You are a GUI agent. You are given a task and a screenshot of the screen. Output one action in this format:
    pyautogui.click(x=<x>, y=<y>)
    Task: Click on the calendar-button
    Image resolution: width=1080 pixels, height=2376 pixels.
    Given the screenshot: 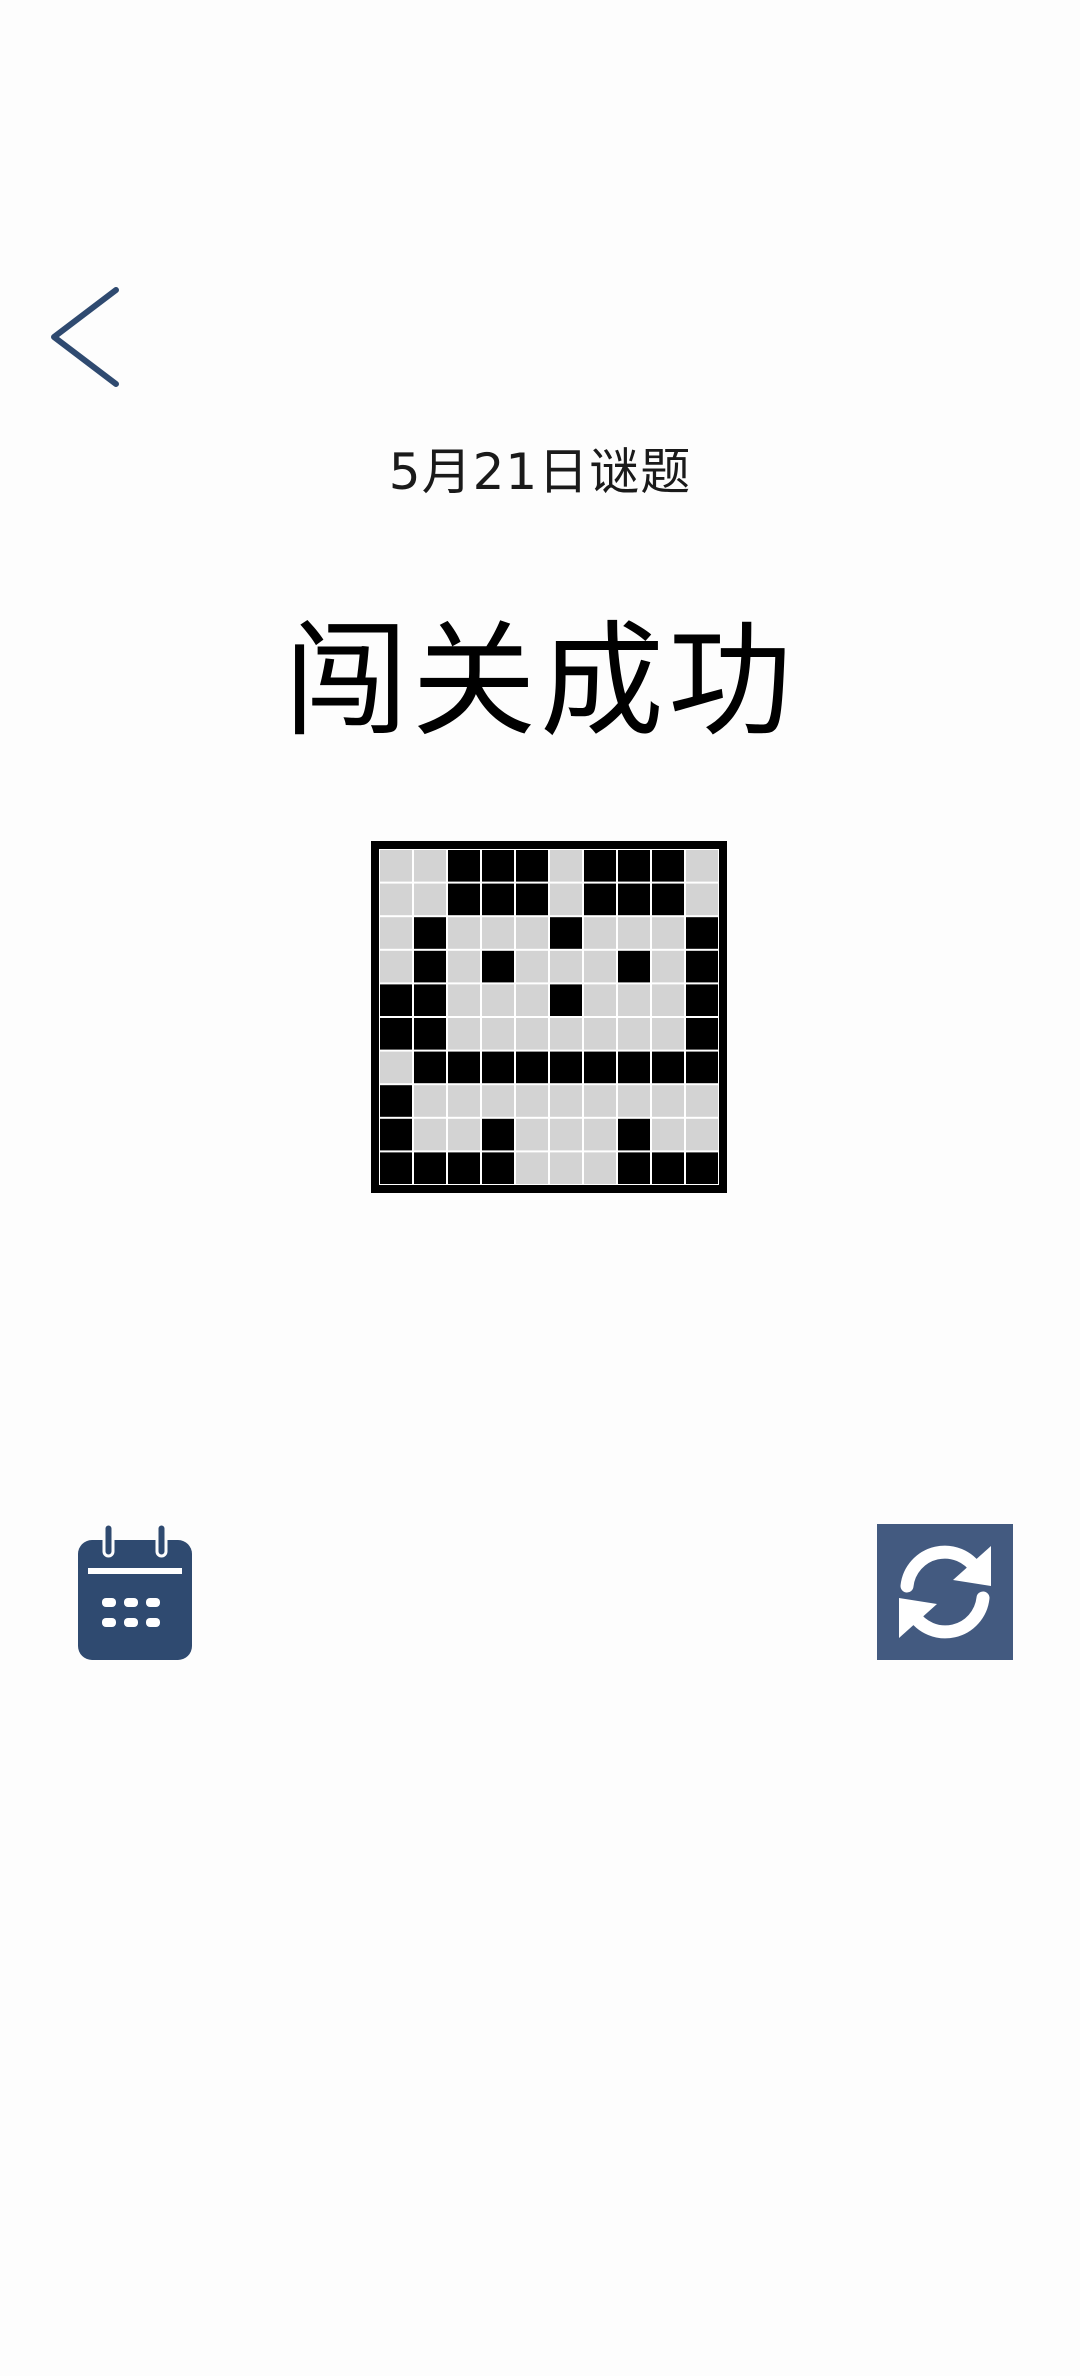 What is the action you would take?
    pyautogui.click(x=135, y=1592)
    